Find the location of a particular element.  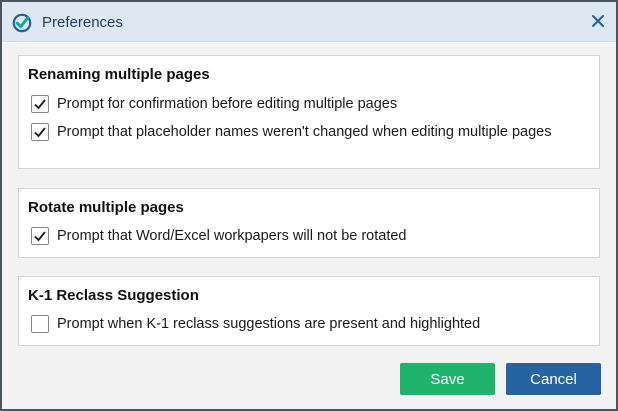

close-icon is located at coordinates (598, 21).